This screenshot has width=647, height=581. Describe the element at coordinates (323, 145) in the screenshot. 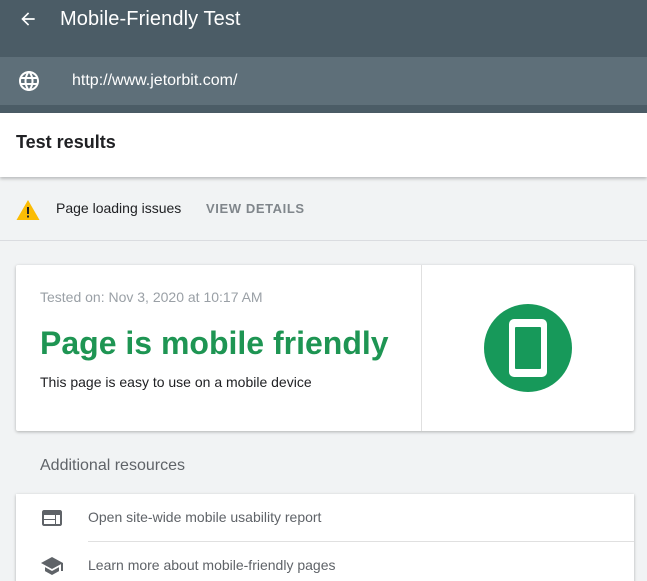

I see `results-header: Test results` at that location.